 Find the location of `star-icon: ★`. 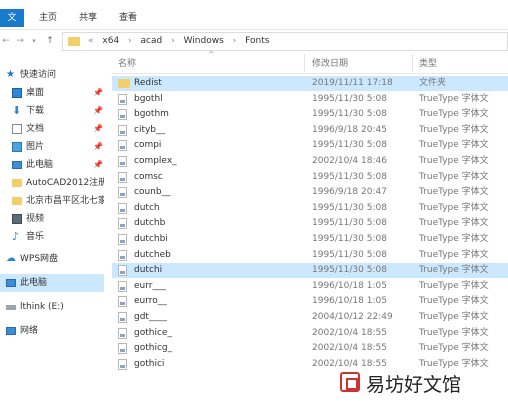

star-icon: ★ is located at coordinates (10, 74).